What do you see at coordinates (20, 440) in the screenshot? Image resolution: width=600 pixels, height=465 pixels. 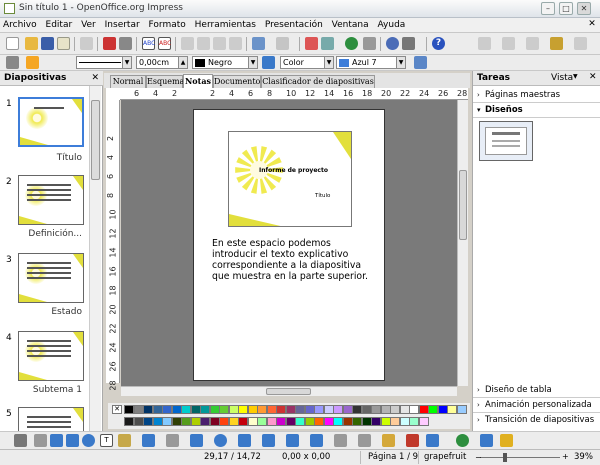 I see `select-icon` at bounding box center [20, 440].